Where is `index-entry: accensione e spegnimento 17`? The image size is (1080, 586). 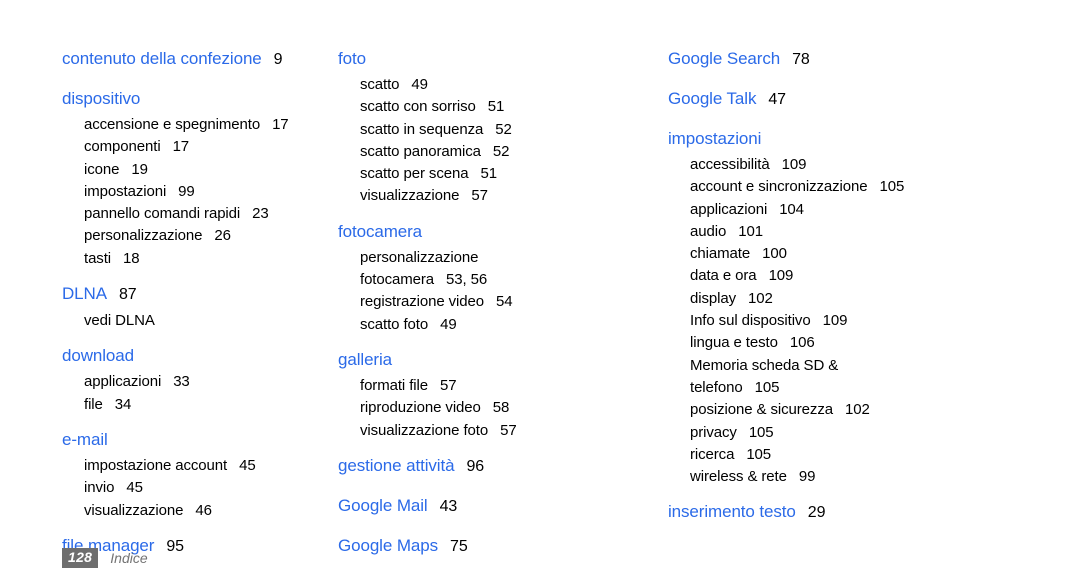 index-entry: accensione e spegnimento 17 is located at coordinates (206, 125).